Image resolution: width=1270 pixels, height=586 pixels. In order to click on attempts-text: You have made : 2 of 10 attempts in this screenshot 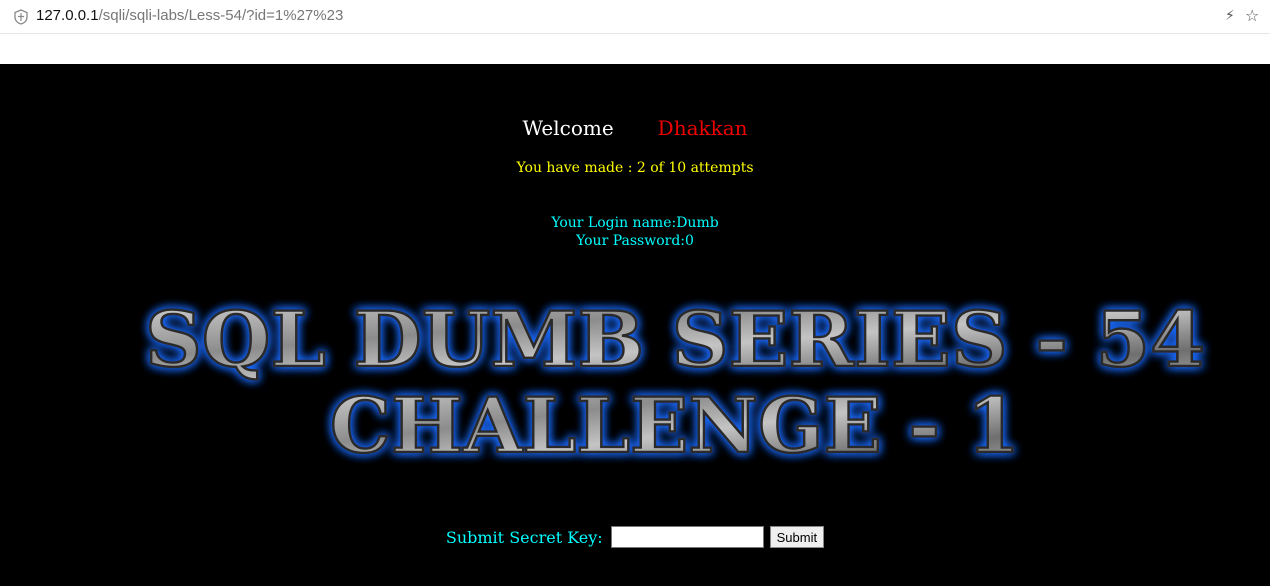, I will do `click(635, 168)`.